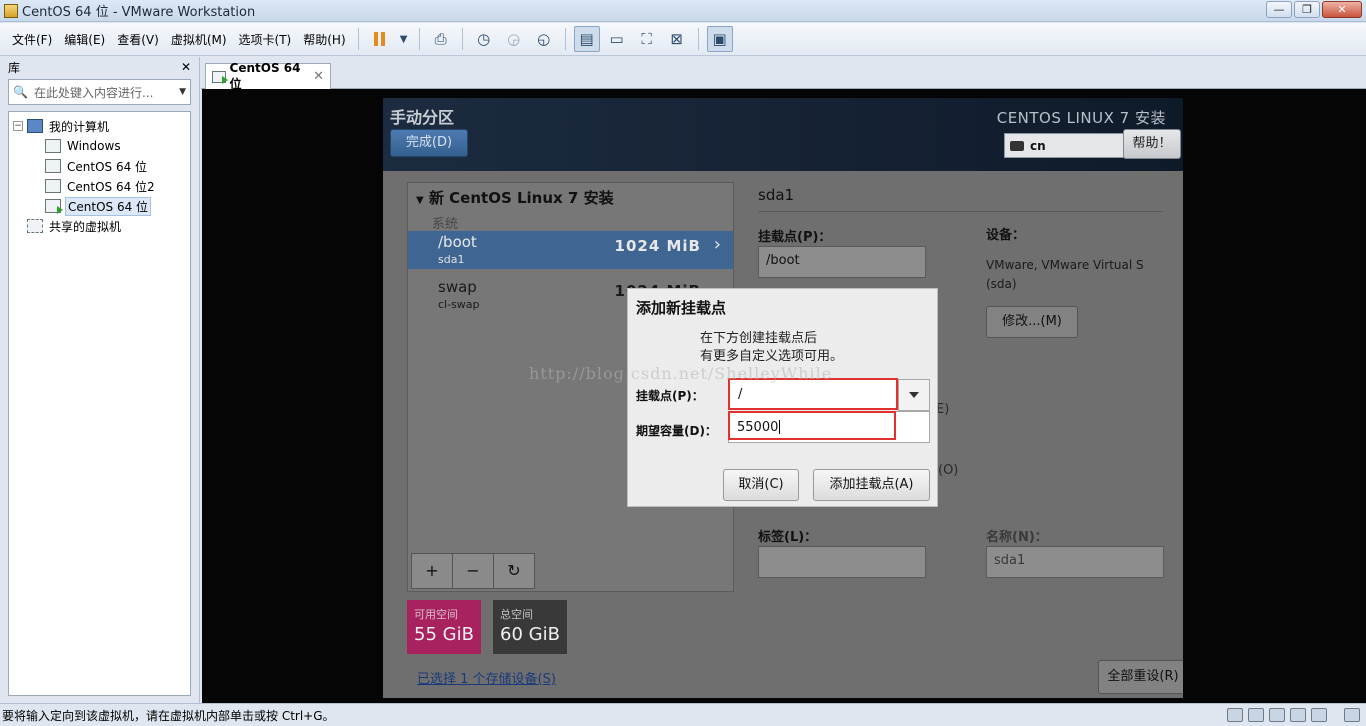 This screenshot has width=1366, height=726. I want to click on status-message: 要将输入定向到该虚拟机，请在虚拟机内部单击或按 Ctrl+G。, so click(168, 715).